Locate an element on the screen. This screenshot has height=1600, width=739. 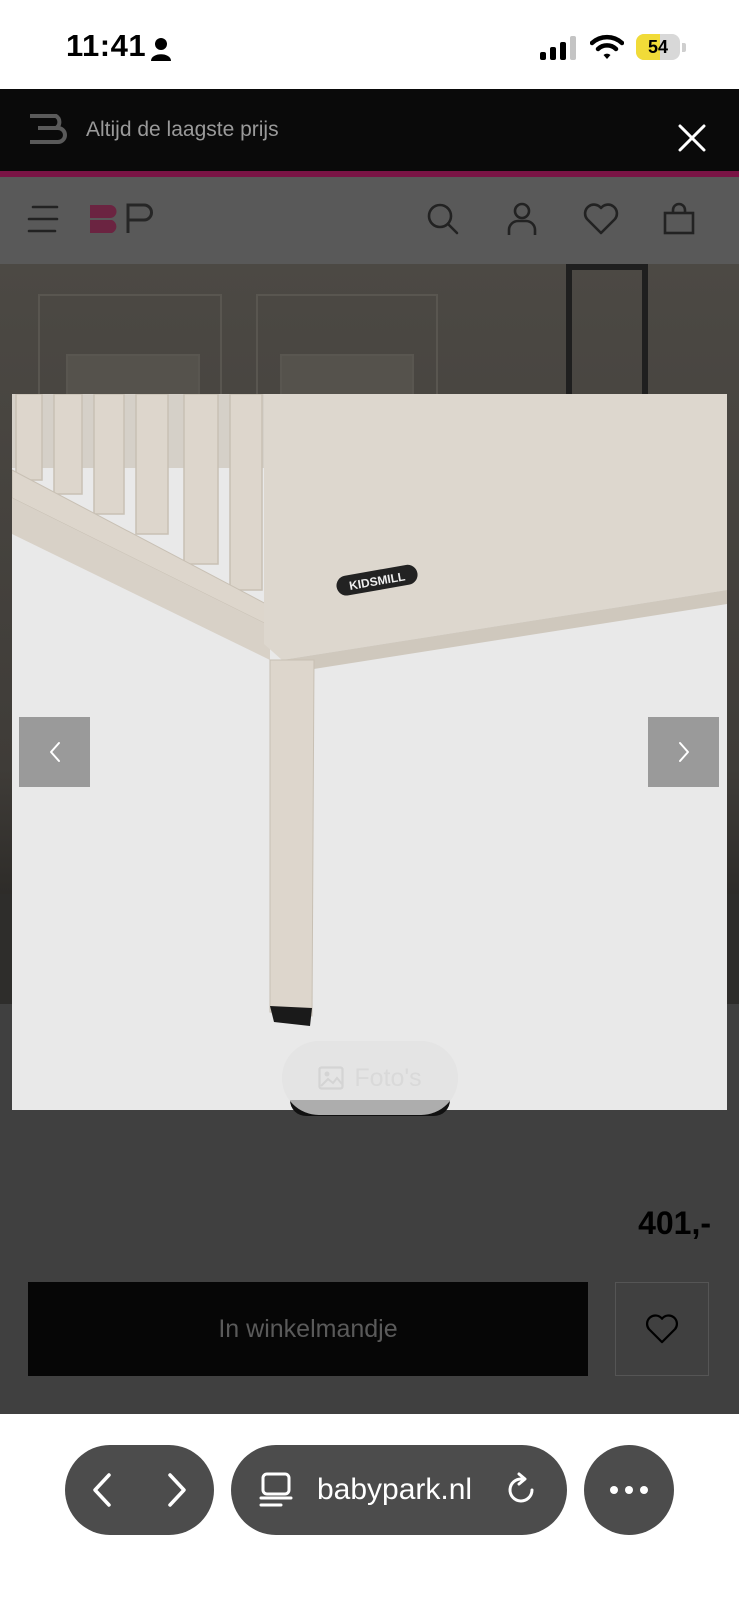
next-image-button is located at coordinates (683, 752).